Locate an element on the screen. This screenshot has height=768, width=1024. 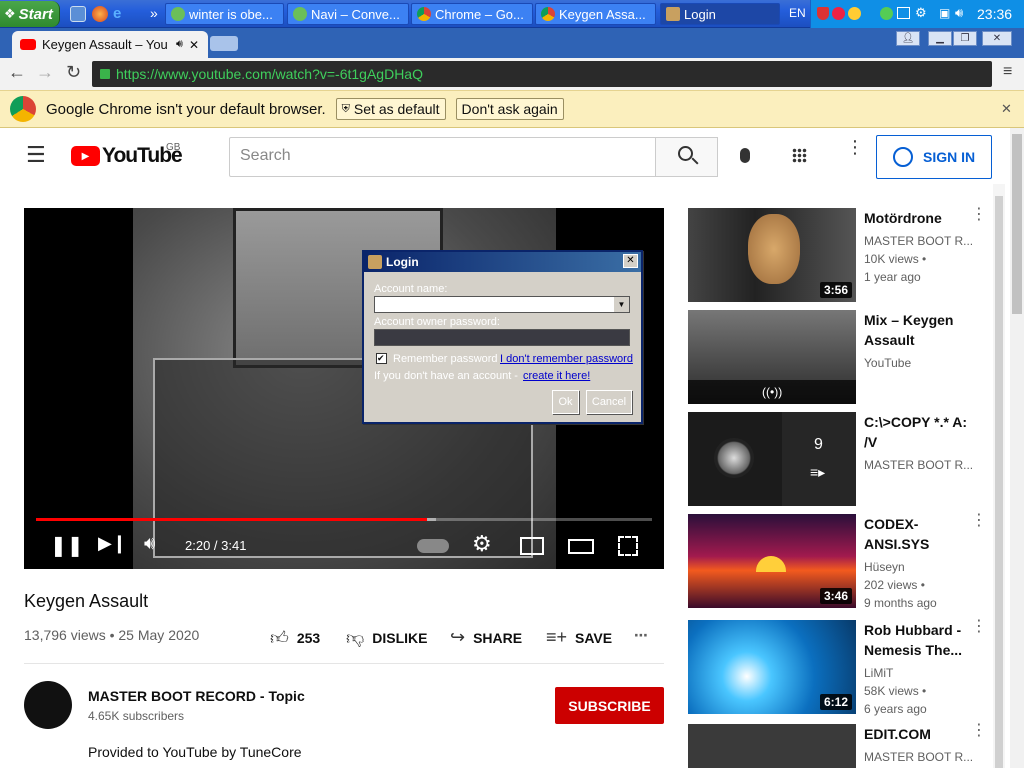
dislike-button: 👎︎ DISLIKE is located at coordinates (387, 638).